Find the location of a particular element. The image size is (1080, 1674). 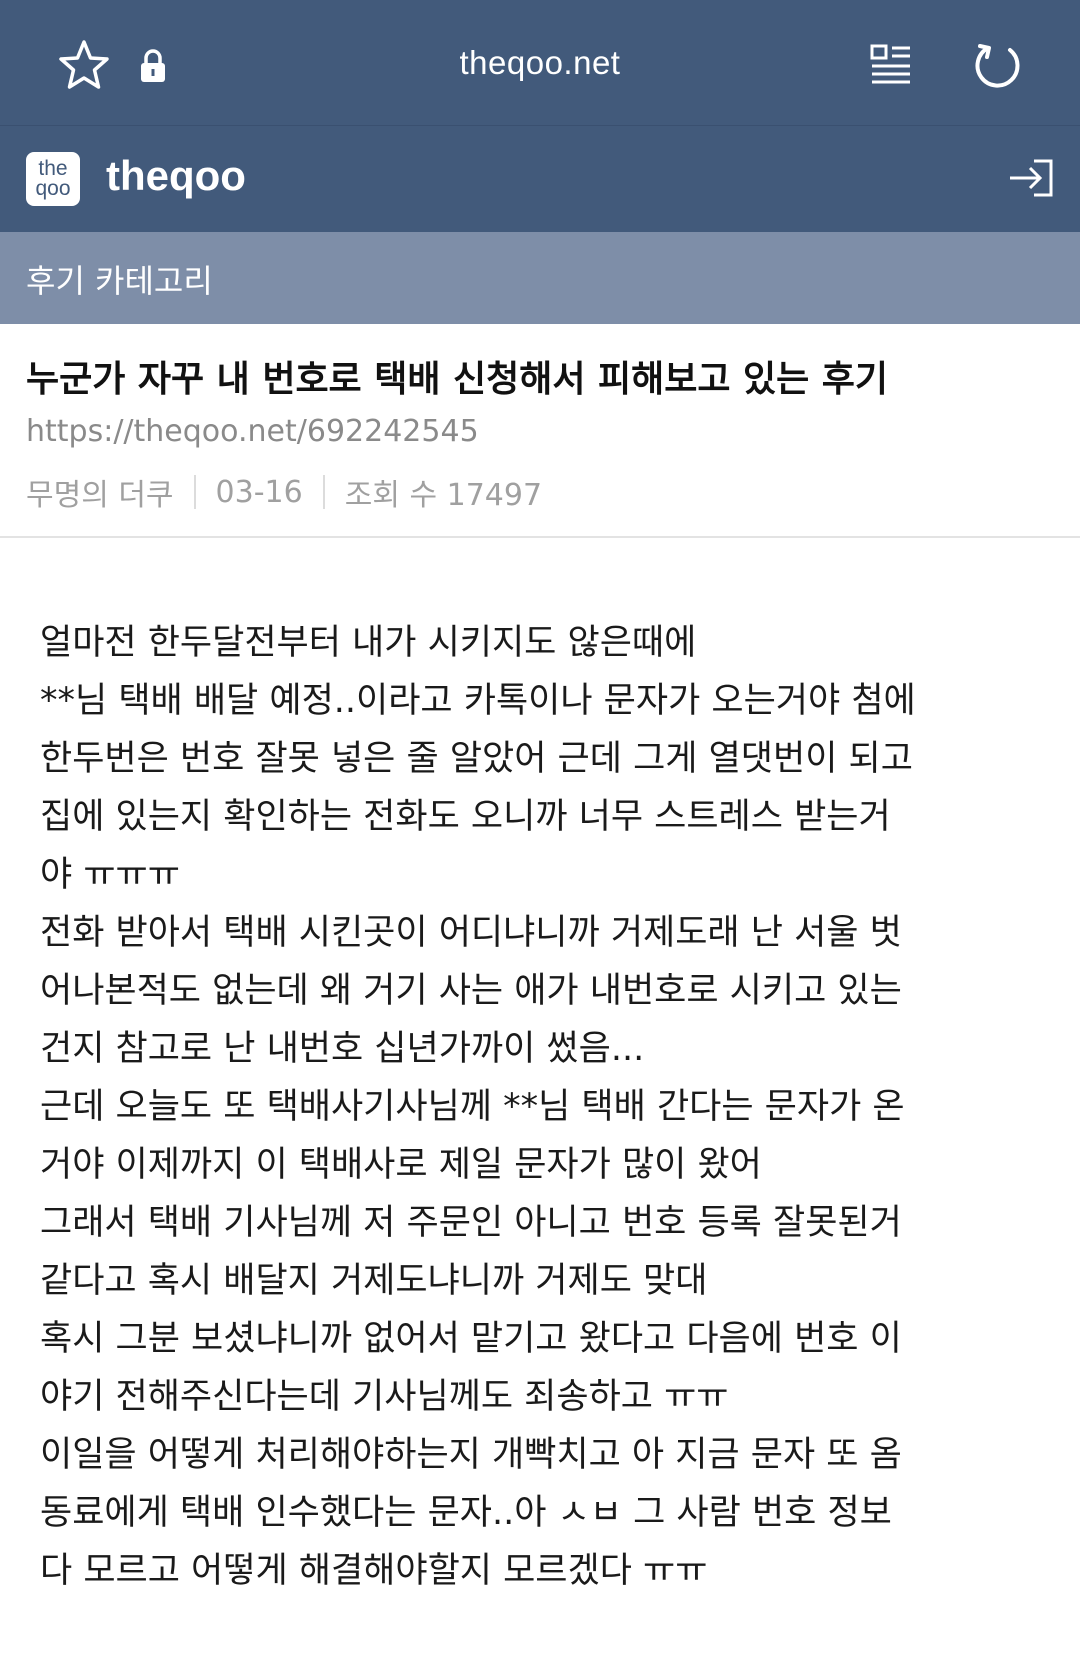

body-line: 집에 있는지 확인하는 전화도 오니까 너무 스트레스 받는거 is located at coordinates (465, 817).